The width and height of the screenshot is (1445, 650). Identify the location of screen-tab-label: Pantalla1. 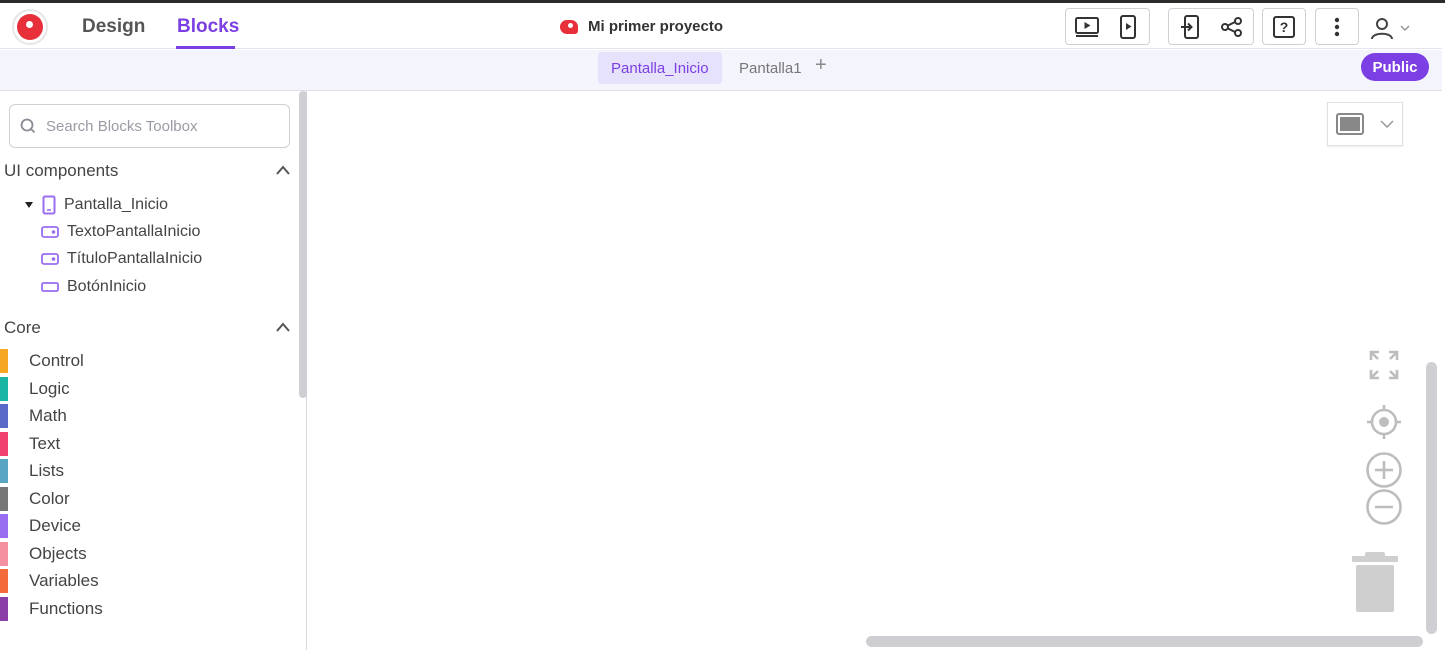
(770, 68).